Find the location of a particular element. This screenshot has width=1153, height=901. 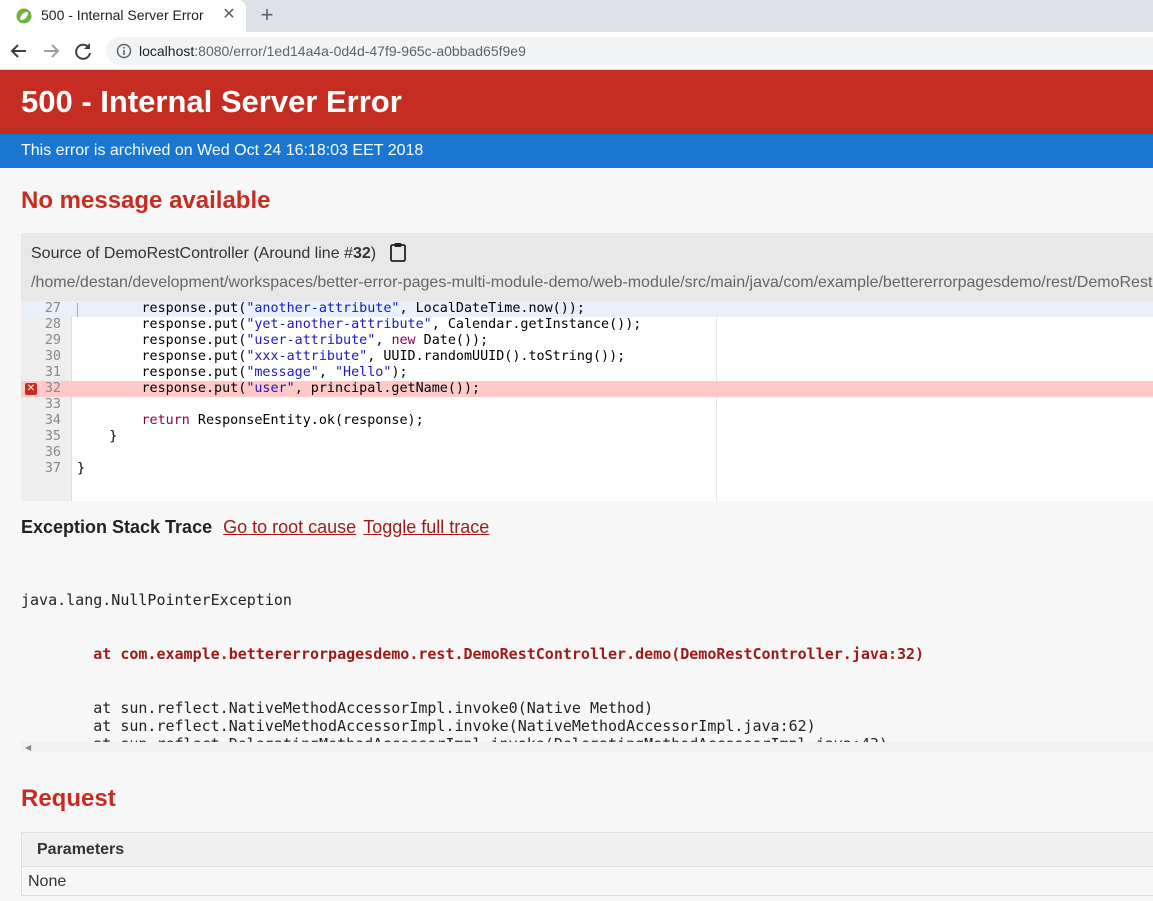

line-number: 34 is located at coordinates (52, 420).